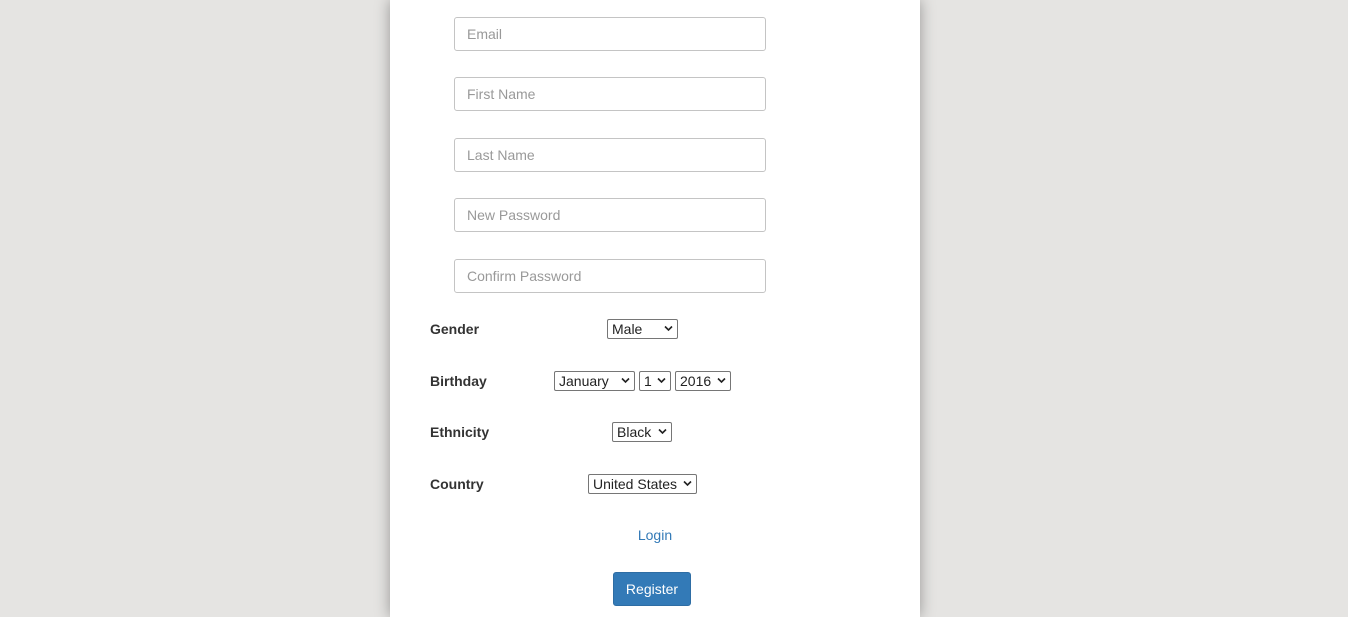 This screenshot has height=617, width=1348. What do you see at coordinates (635, 484) in the screenshot?
I see `country-select-value: United States` at bounding box center [635, 484].